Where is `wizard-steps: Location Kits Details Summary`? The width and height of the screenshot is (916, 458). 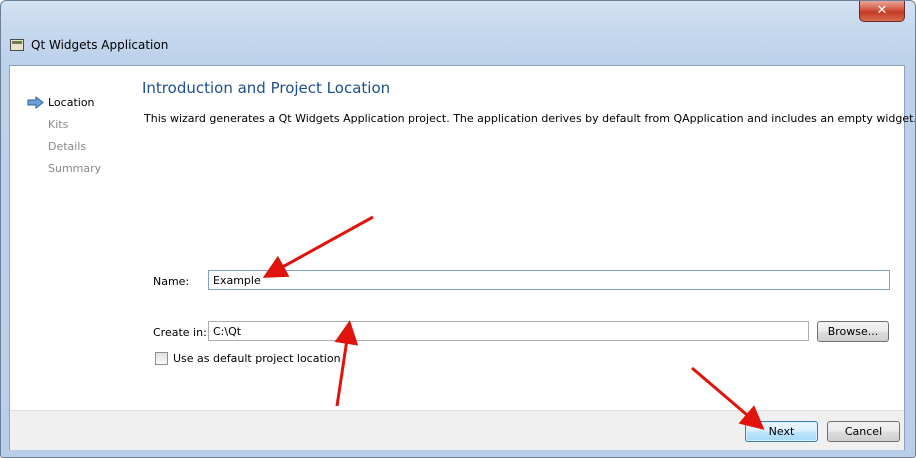
wizard-steps: Location Kits Details Summary is located at coordinates (75, 238).